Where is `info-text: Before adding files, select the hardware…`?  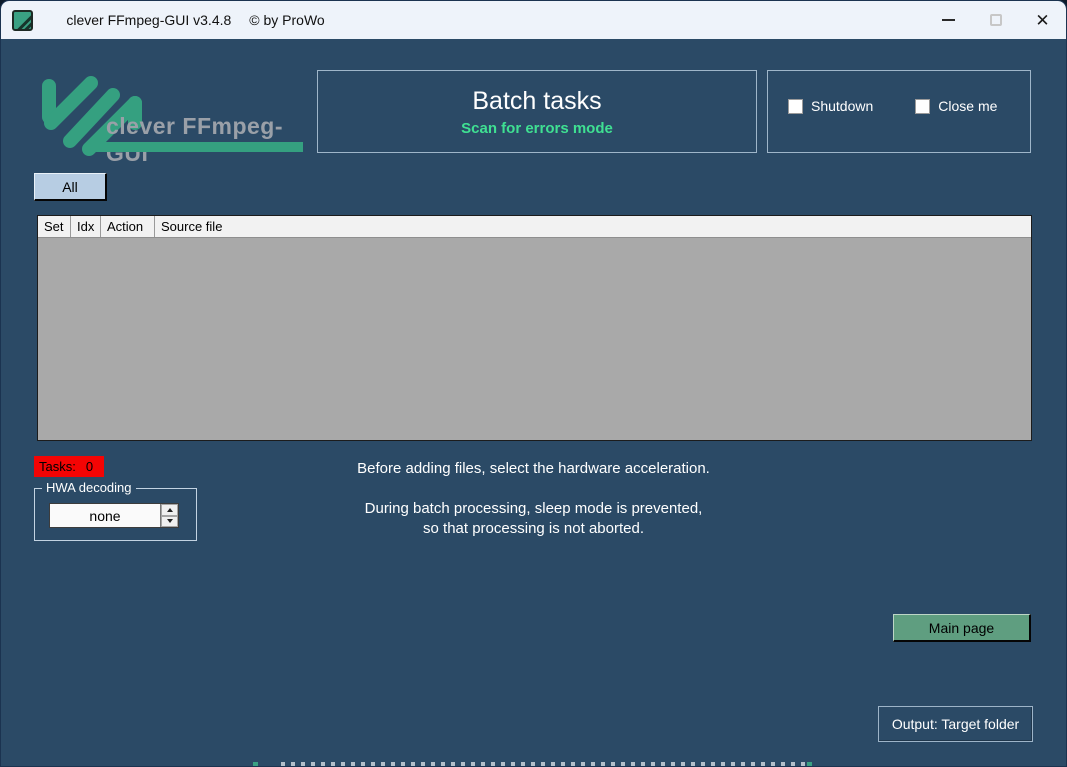
info-text: Before adding files, select the hardware… is located at coordinates (533, 499).